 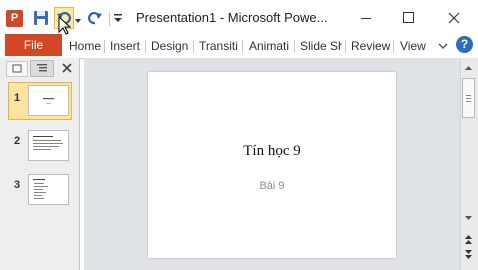 I want to click on undo-dropdown-button, so click(x=78, y=18).